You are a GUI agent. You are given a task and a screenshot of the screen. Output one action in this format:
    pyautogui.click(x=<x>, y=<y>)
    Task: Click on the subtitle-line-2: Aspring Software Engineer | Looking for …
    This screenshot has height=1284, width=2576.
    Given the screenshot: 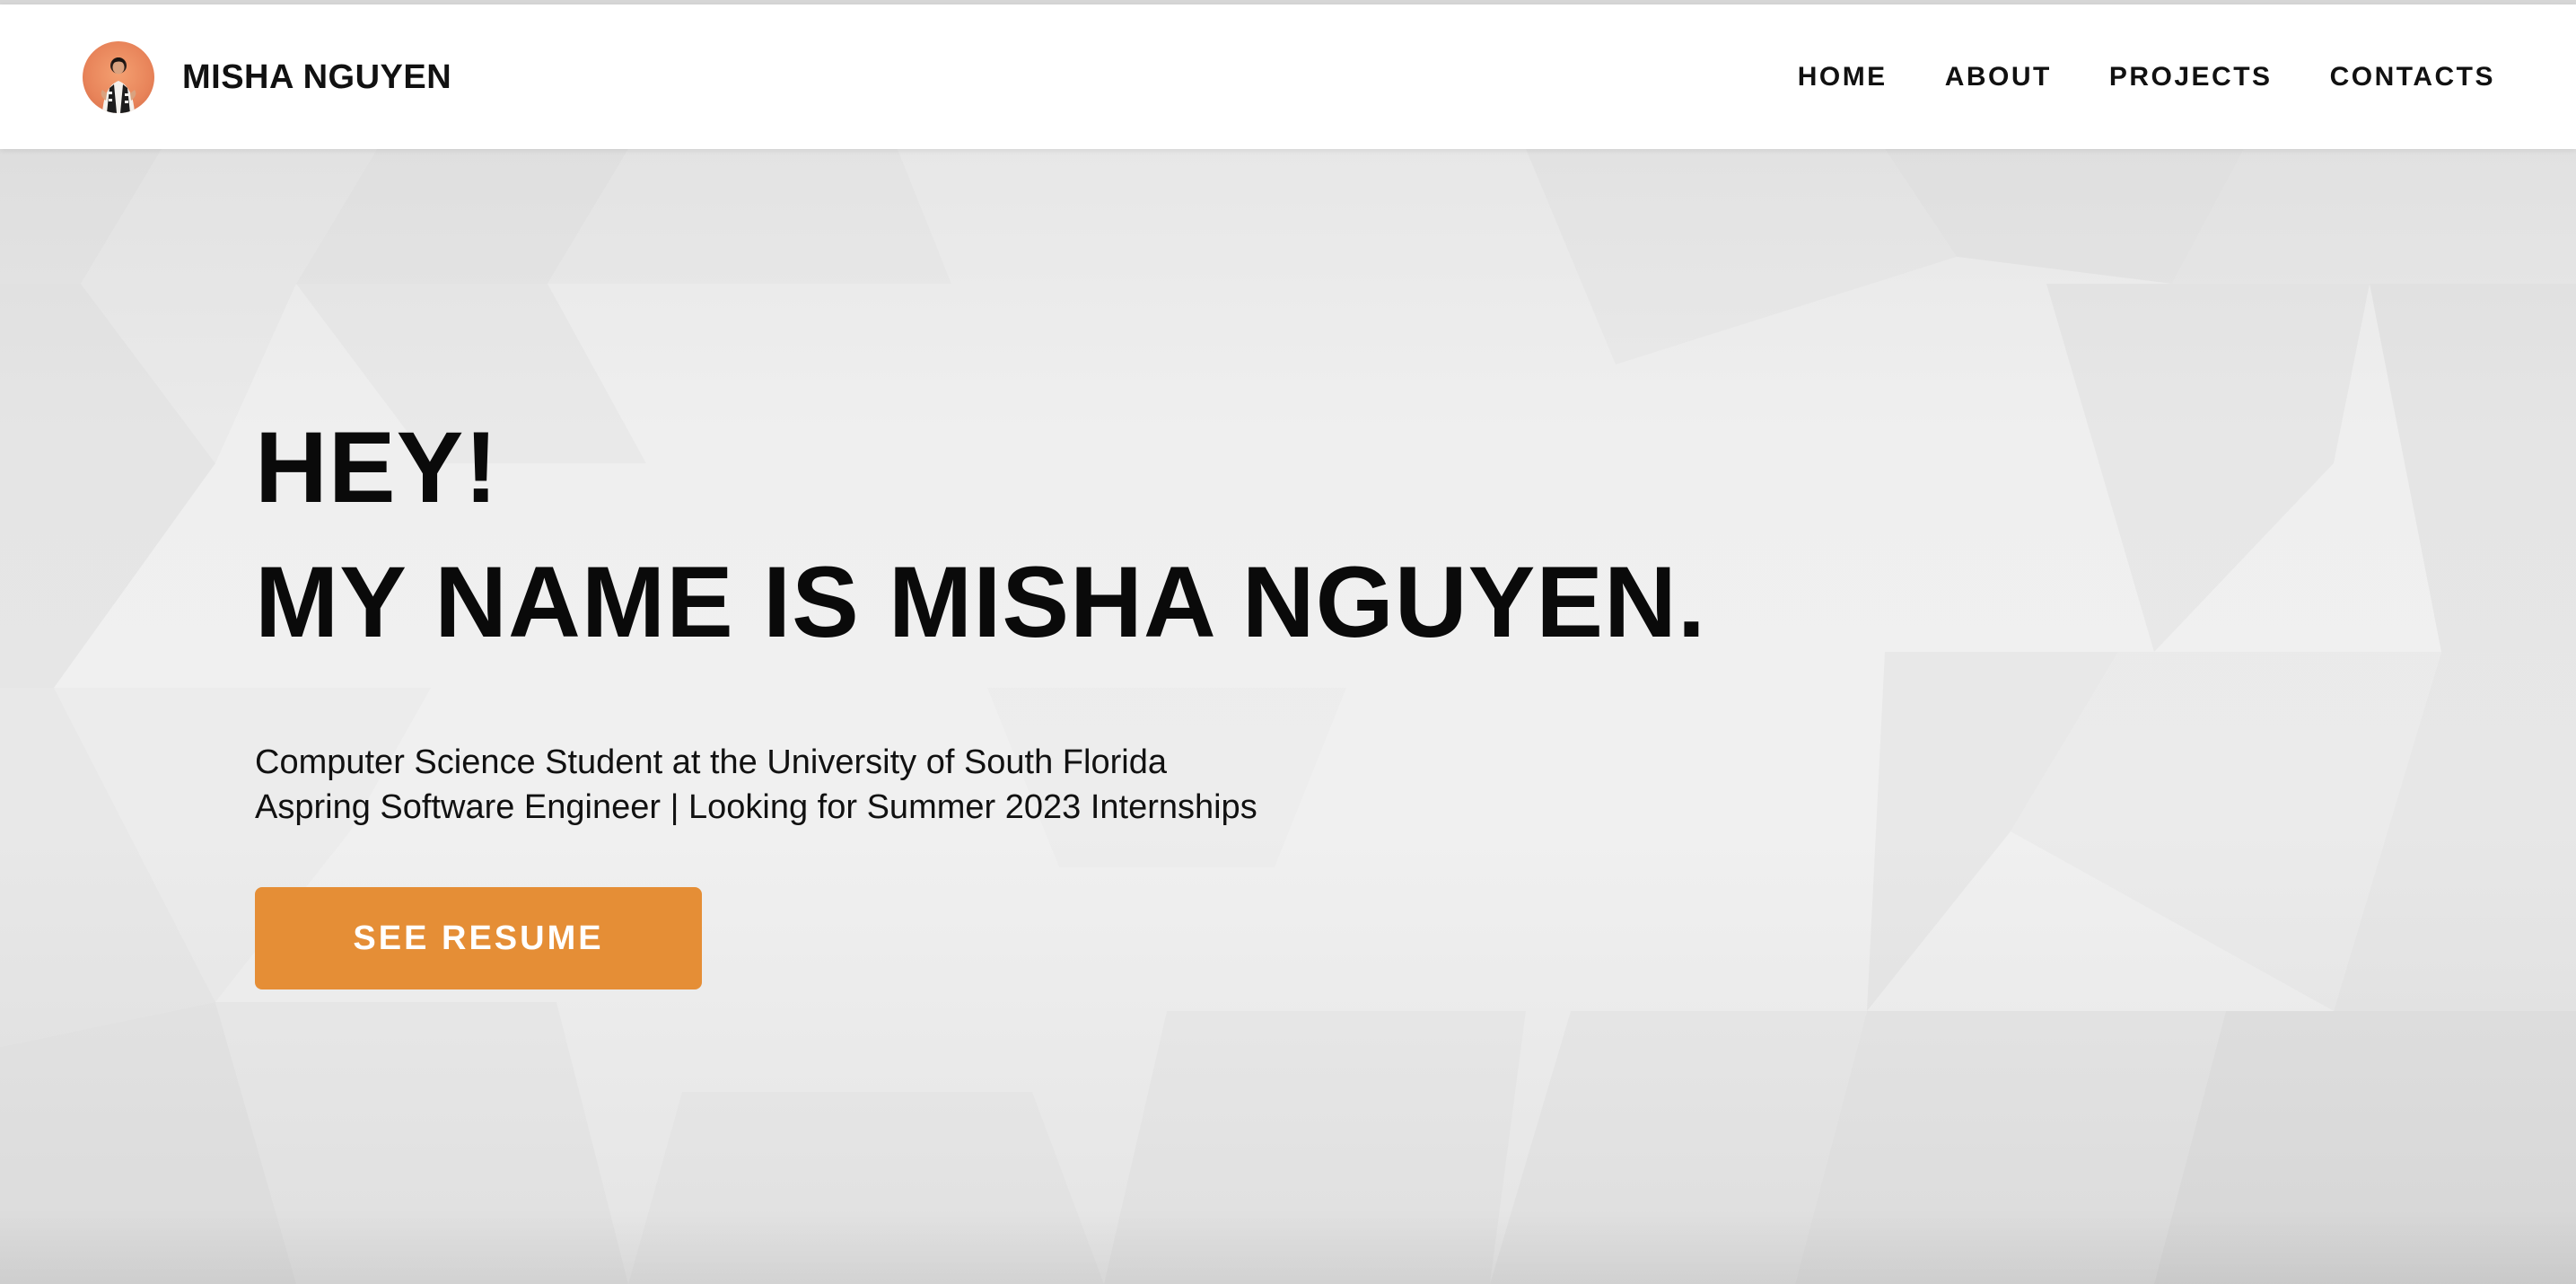 What is the action you would take?
    pyautogui.click(x=756, y=807)
    